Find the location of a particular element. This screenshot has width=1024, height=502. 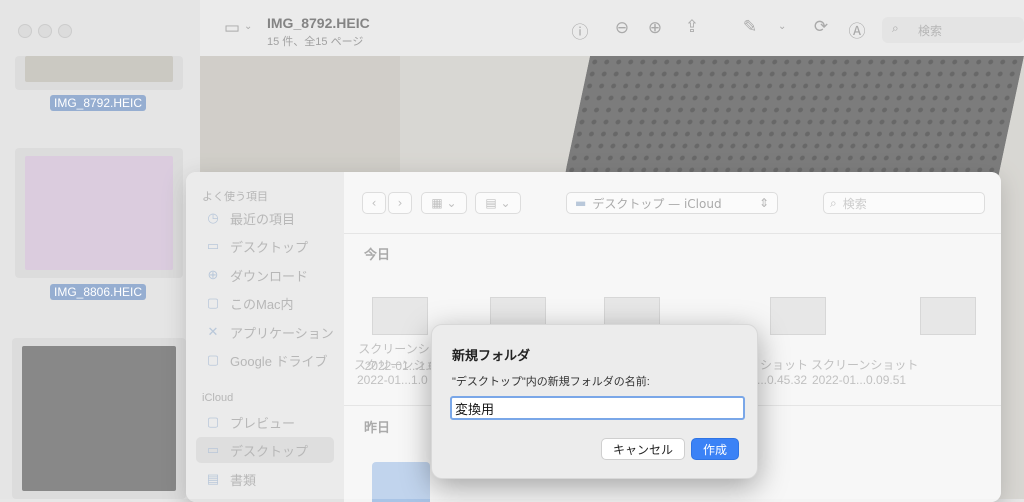

new-folder-dialog: 新規フォルダ "デスクトップ"内の新規フォルダの名前: キャンセル 作成 is located at coordinates (594, 401).